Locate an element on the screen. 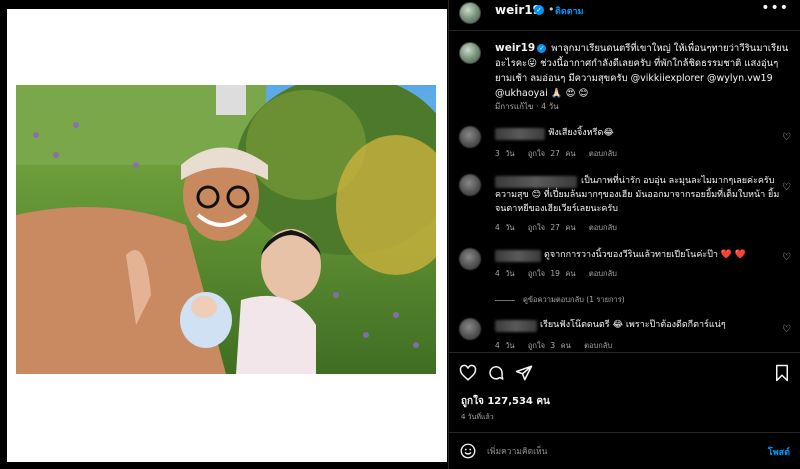  bookmark-icon is located at coordinates (782, 373).